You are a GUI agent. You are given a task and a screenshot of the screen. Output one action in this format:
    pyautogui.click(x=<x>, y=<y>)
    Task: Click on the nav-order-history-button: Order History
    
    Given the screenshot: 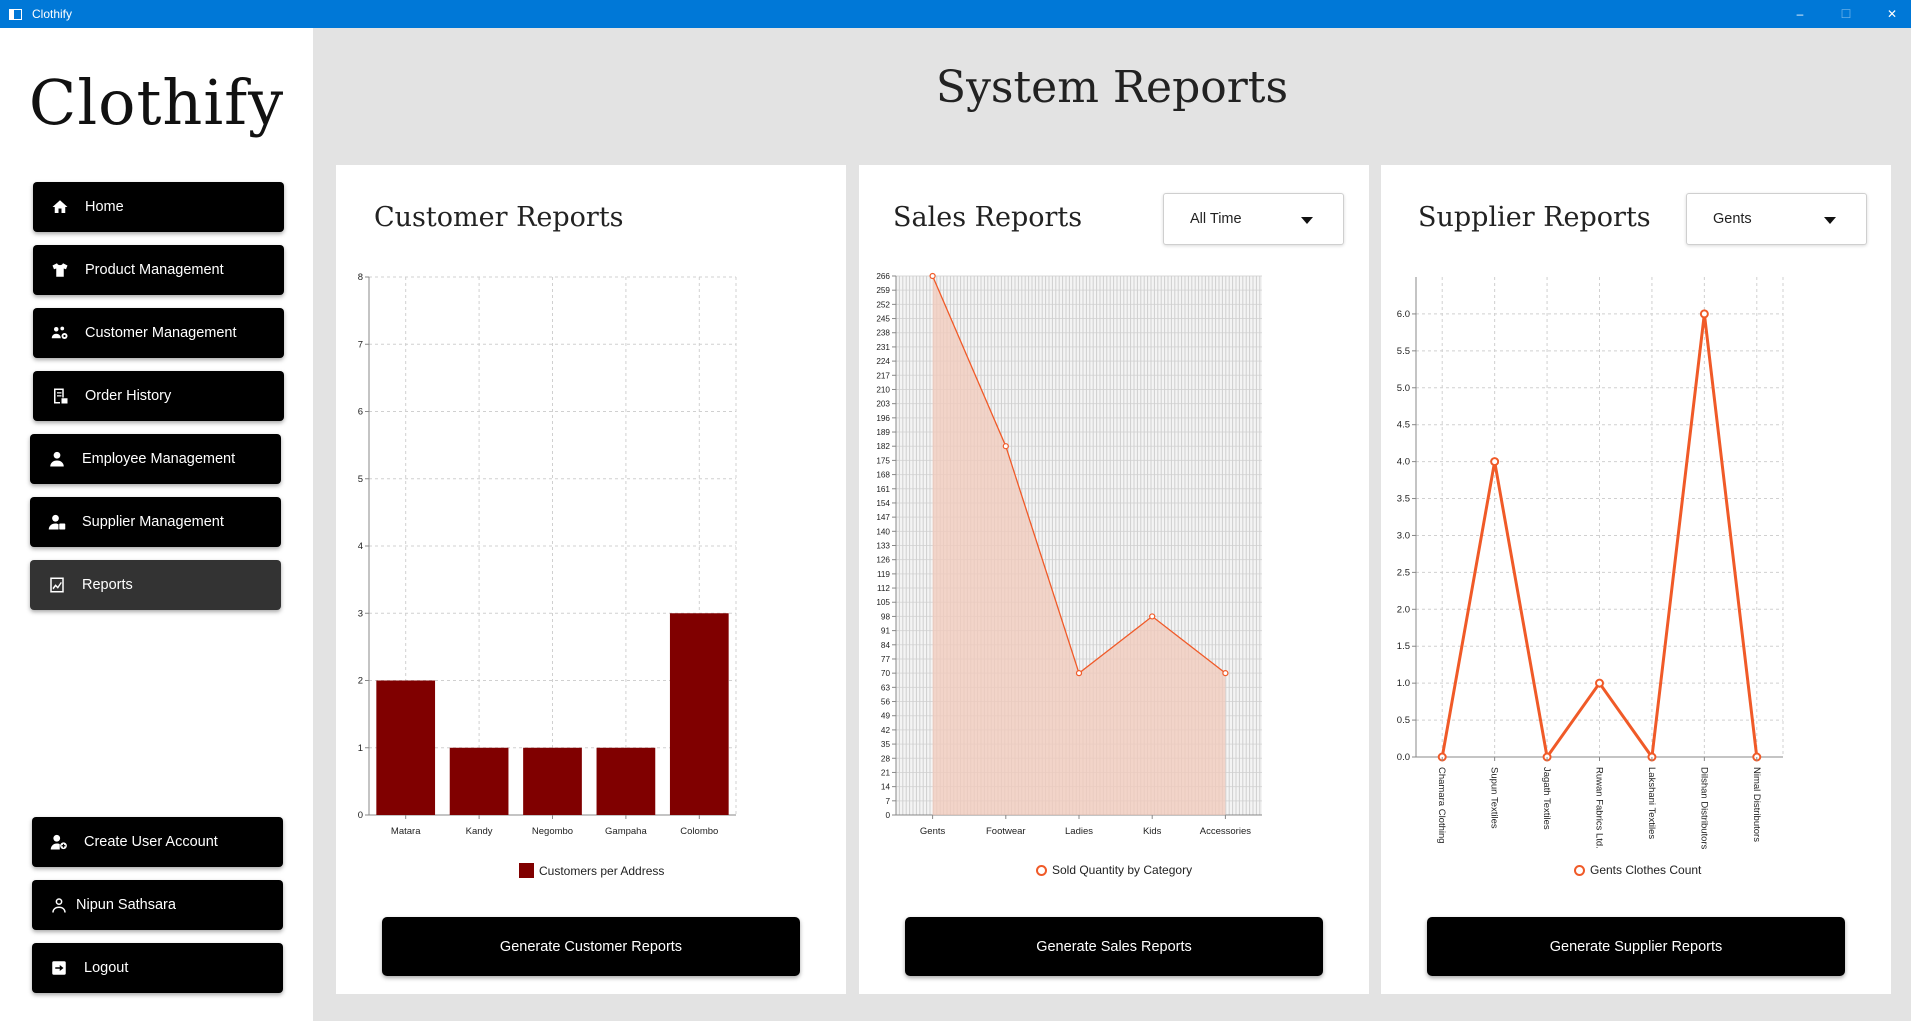 What is the action you would take?
    pyautogui.click(x=158, y=396)
    